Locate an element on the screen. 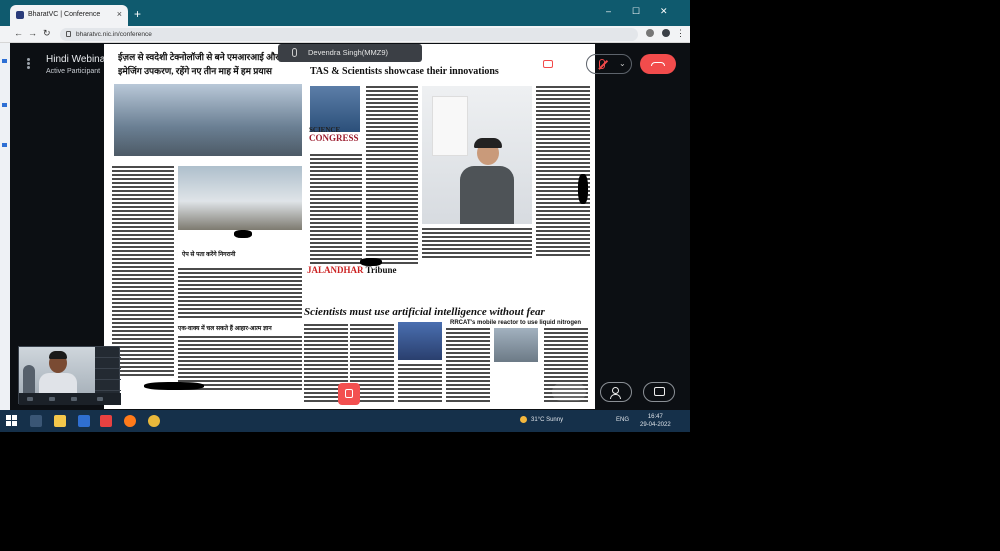 The image size is (1000, 551). url-text: bharatvc.nic.in/conference is located at coordinates (114, 34).